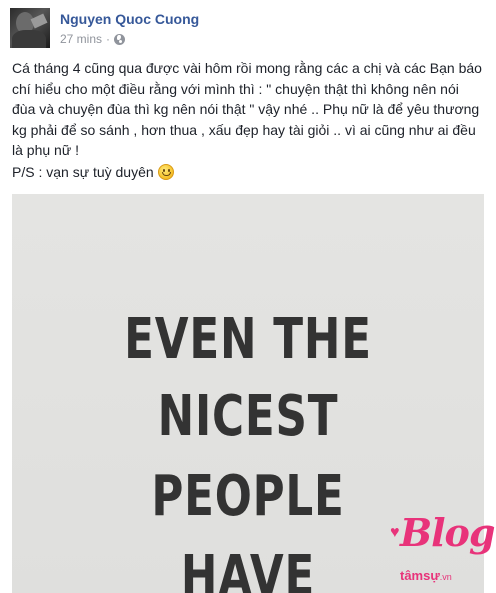 The width and height of the screenshot is (496, 593). Describe the element at coordinates (83, 172) in the screenshot. I see `ps-text: P/S : vạn sự tuỳ duyên` at that location.